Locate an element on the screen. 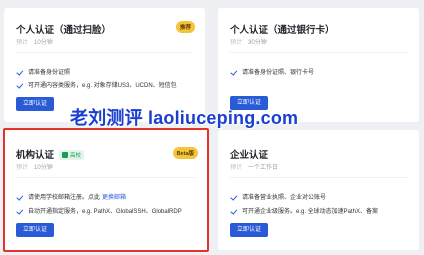 This screenshot has height=255, width=424. recommended-badge: 推荐 is located at coordinates (185, 27).